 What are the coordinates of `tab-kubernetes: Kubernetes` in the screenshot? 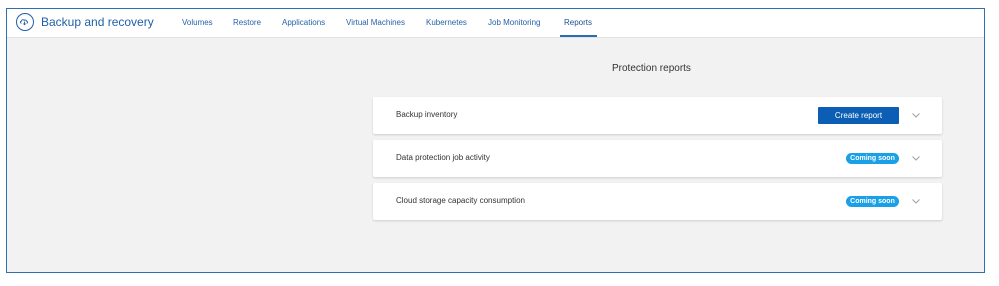 It's located at (446, 22).